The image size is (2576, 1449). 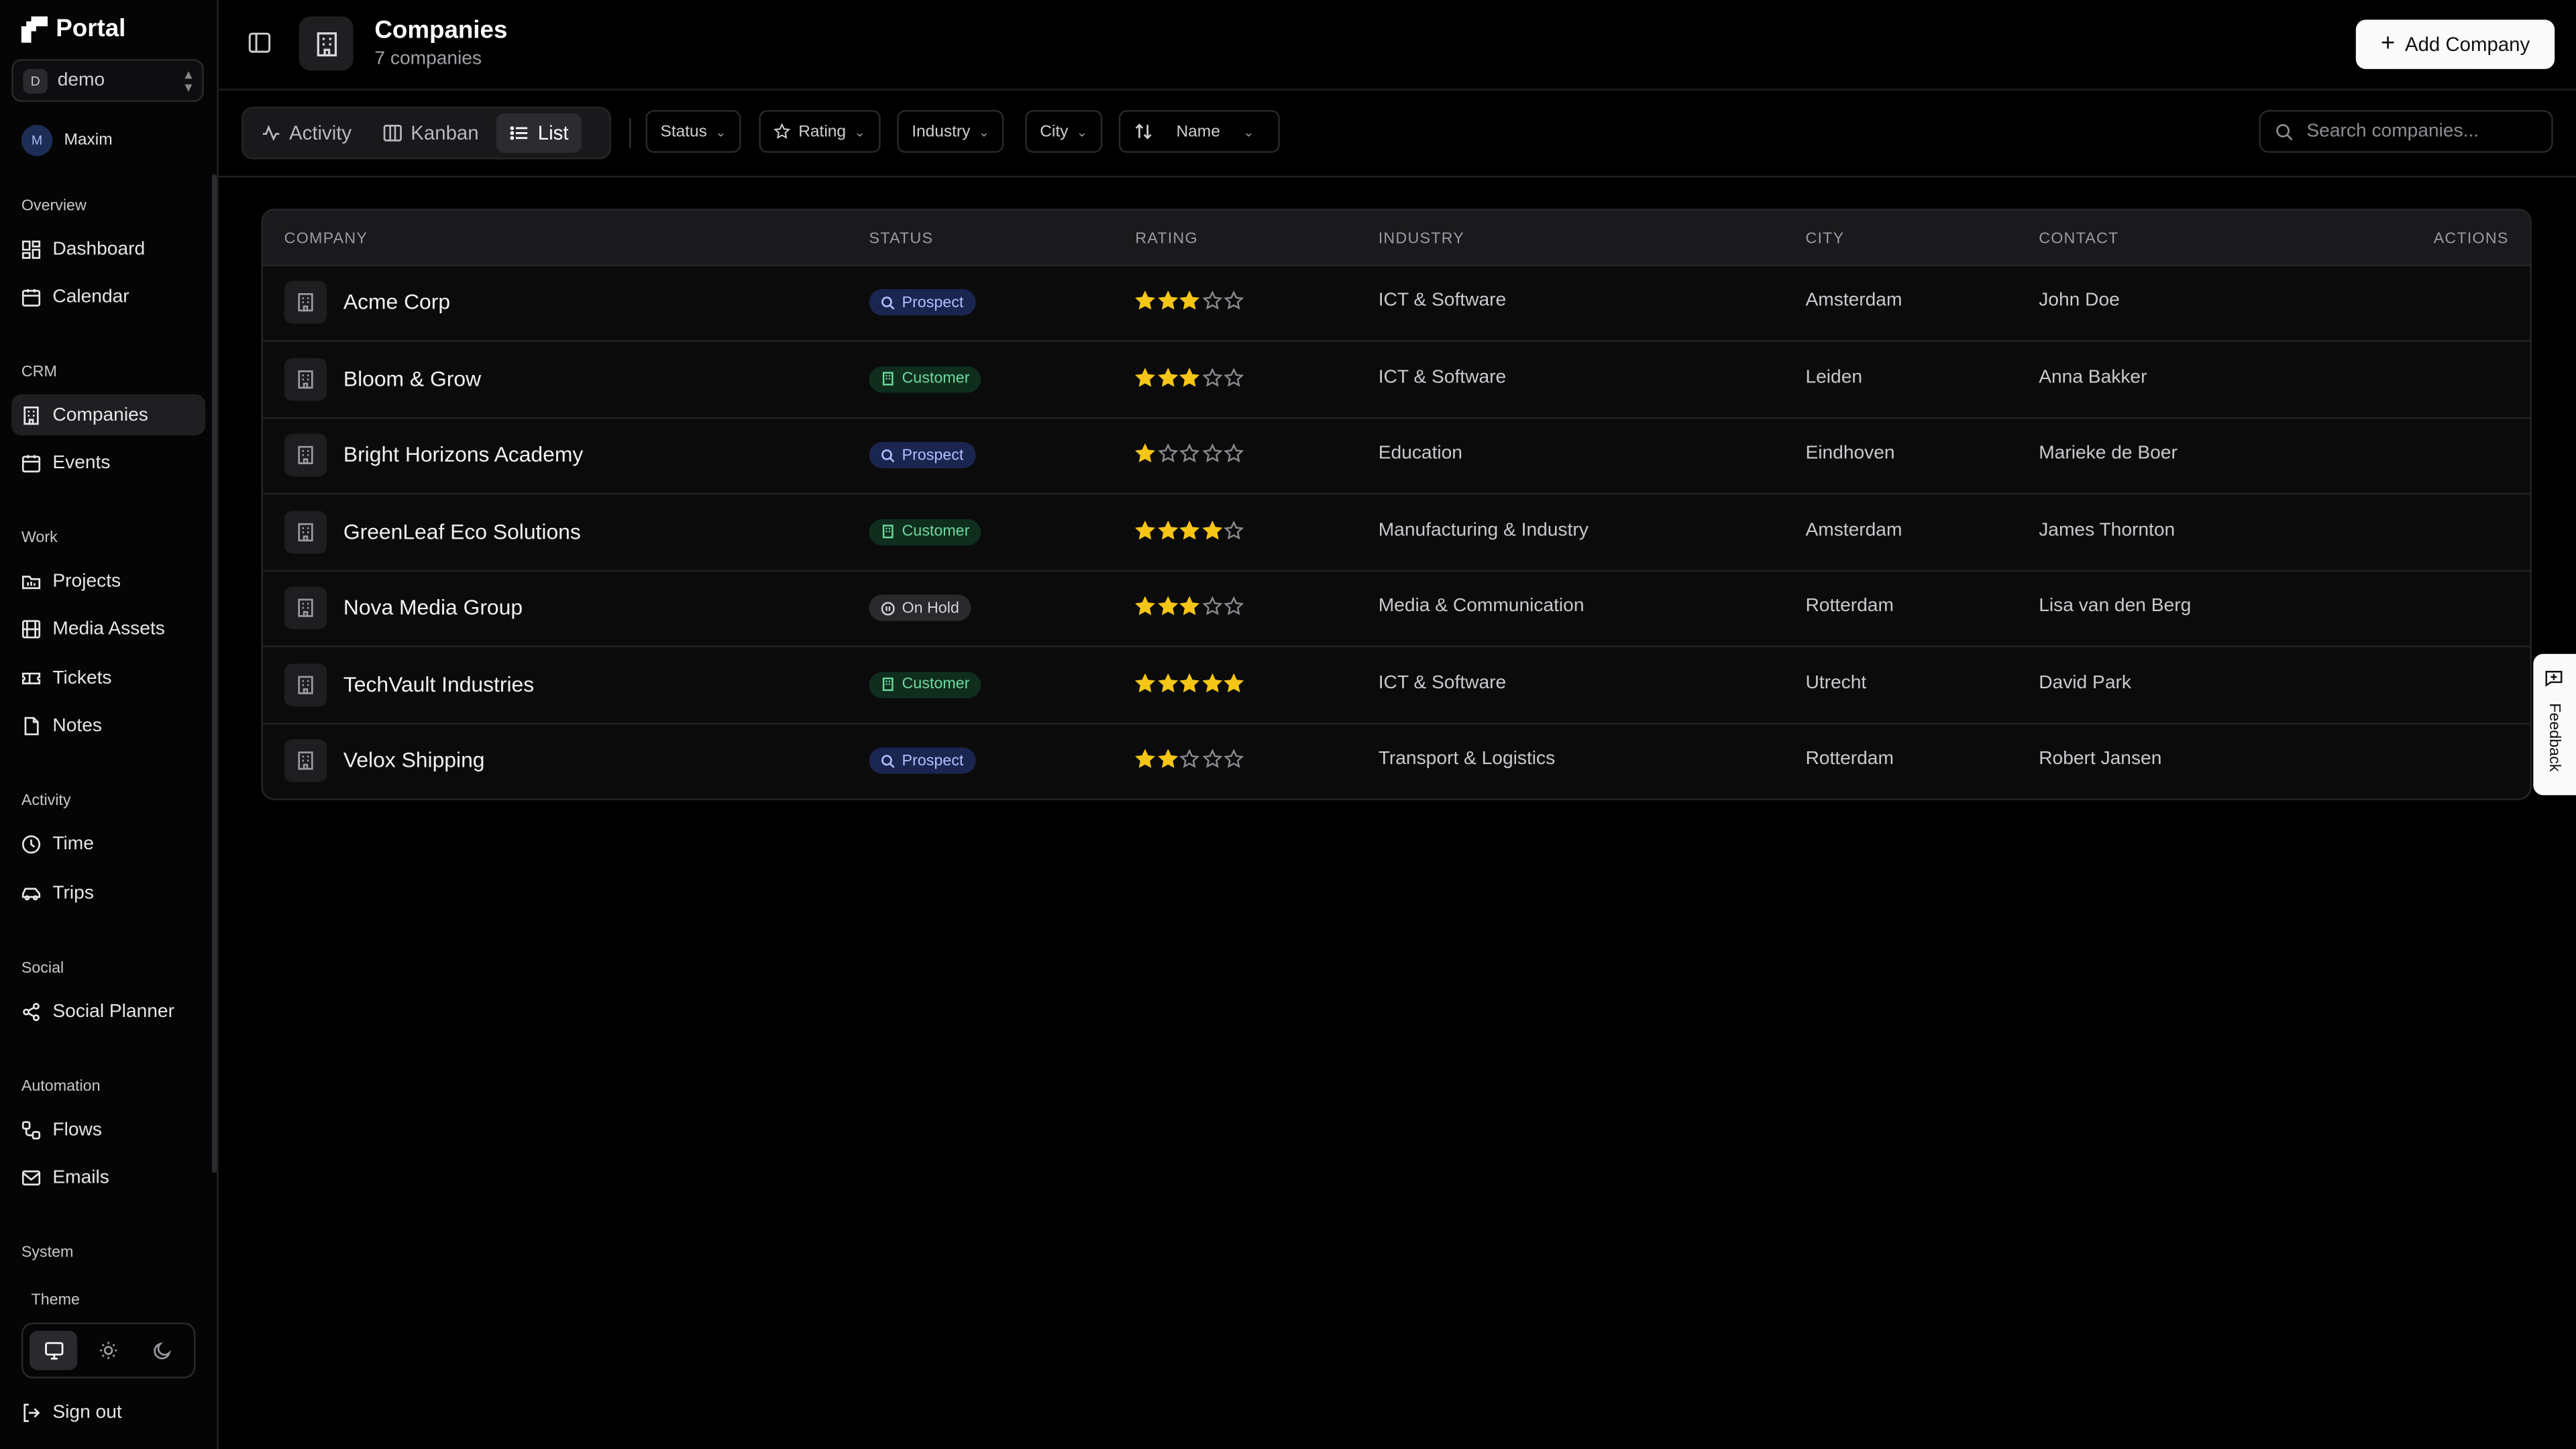 What do you see at coordinates (108, 296) in the screenshot?
I see `sidebar-item-calendar: Calendar` at bounding box center [108, 296].